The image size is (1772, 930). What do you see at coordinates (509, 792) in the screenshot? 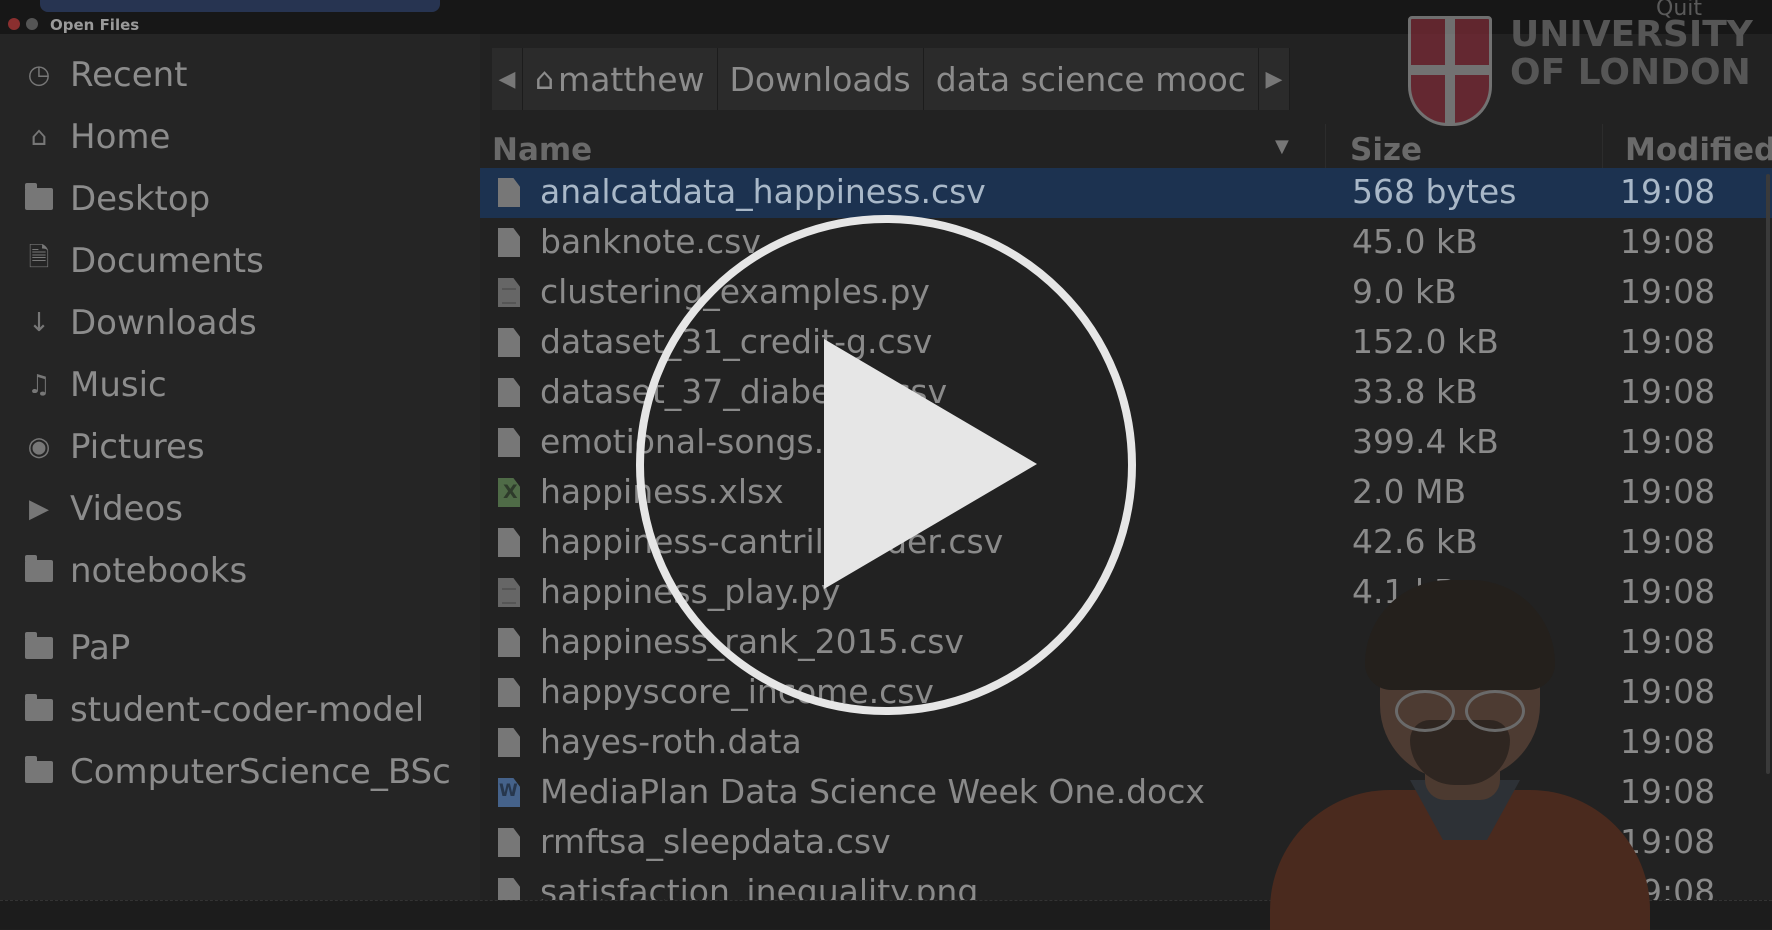
I see `word-file-icon` at bounding box center [509, 792].